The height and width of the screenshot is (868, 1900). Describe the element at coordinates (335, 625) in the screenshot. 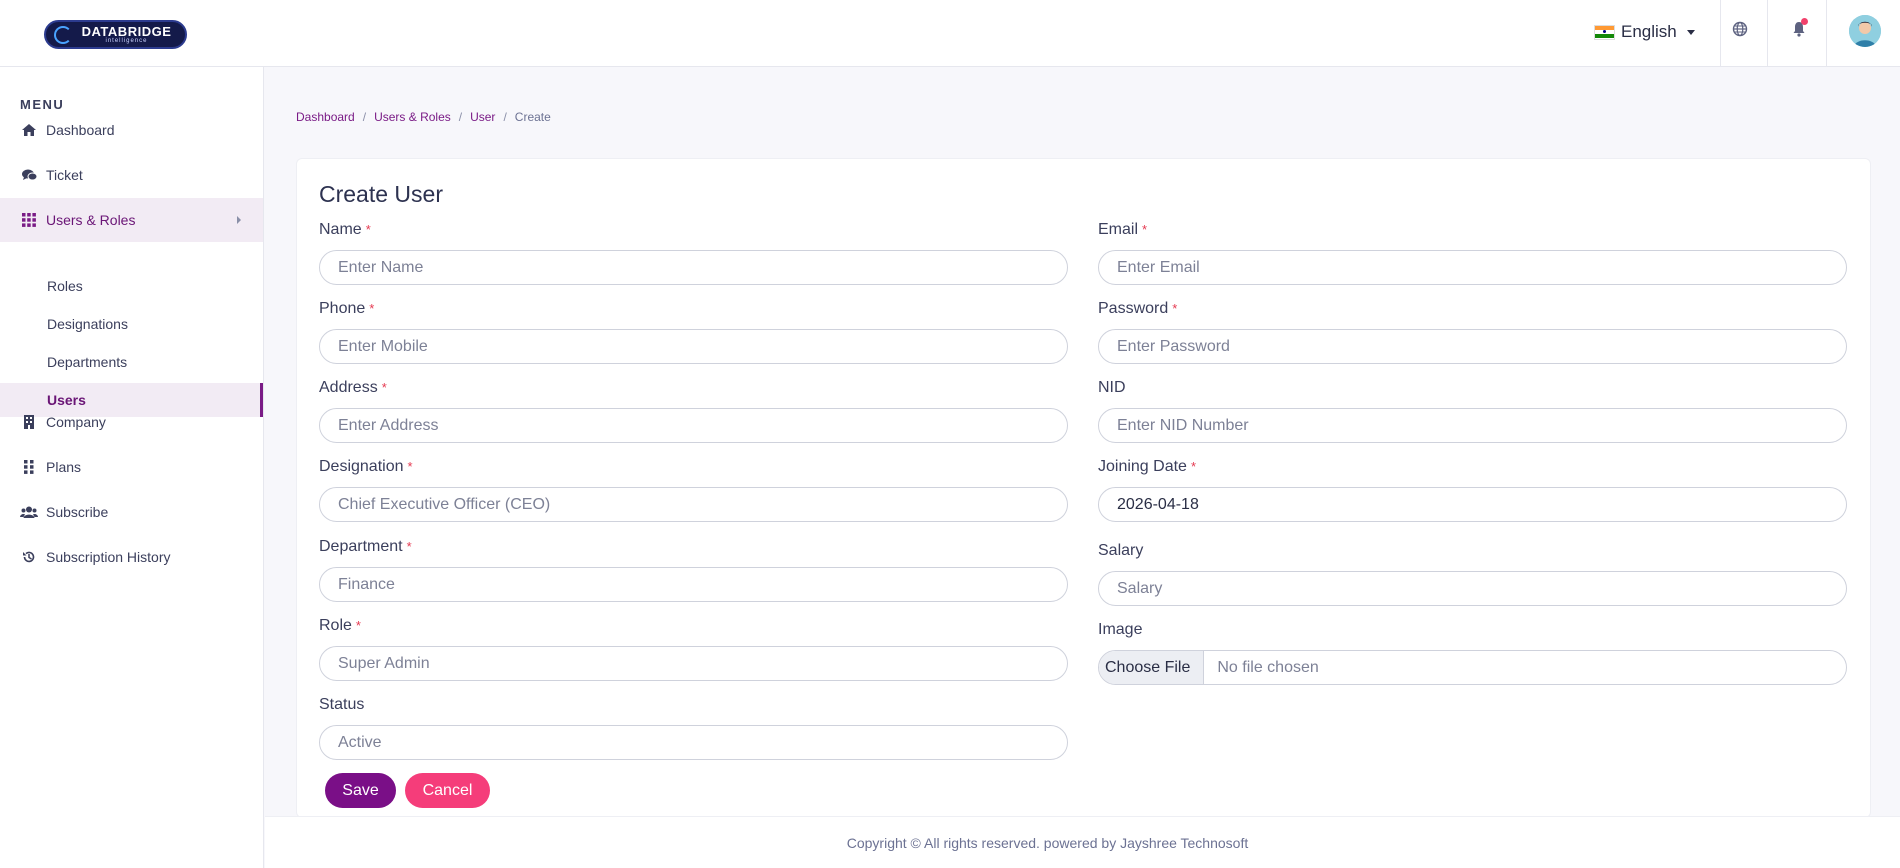

I see `role-label-text: Role` at that location.